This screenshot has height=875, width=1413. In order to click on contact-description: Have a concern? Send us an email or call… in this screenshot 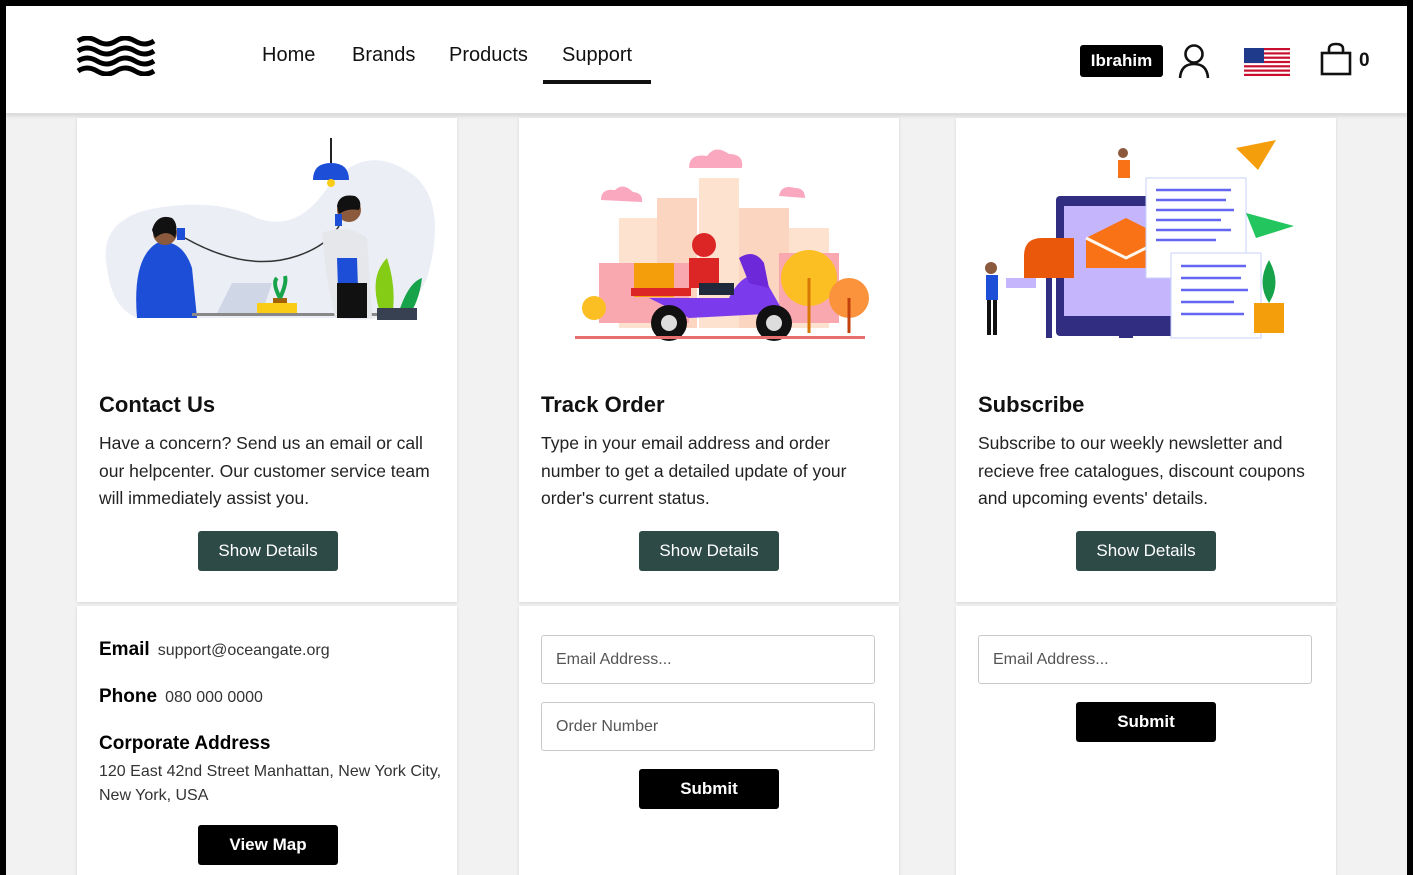, I will do `click(264, 470)`.